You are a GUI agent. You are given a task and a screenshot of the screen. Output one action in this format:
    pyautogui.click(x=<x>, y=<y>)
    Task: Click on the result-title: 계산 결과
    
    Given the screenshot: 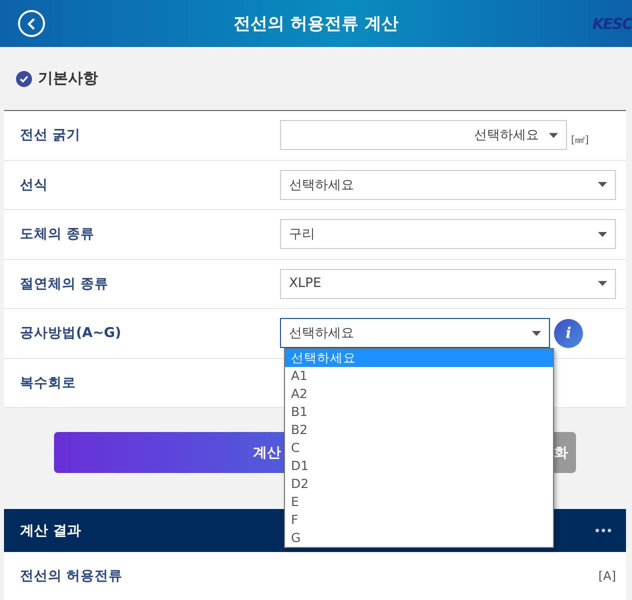 What is the action you would take?
    pyautogui.click(x=50, y=531)
    